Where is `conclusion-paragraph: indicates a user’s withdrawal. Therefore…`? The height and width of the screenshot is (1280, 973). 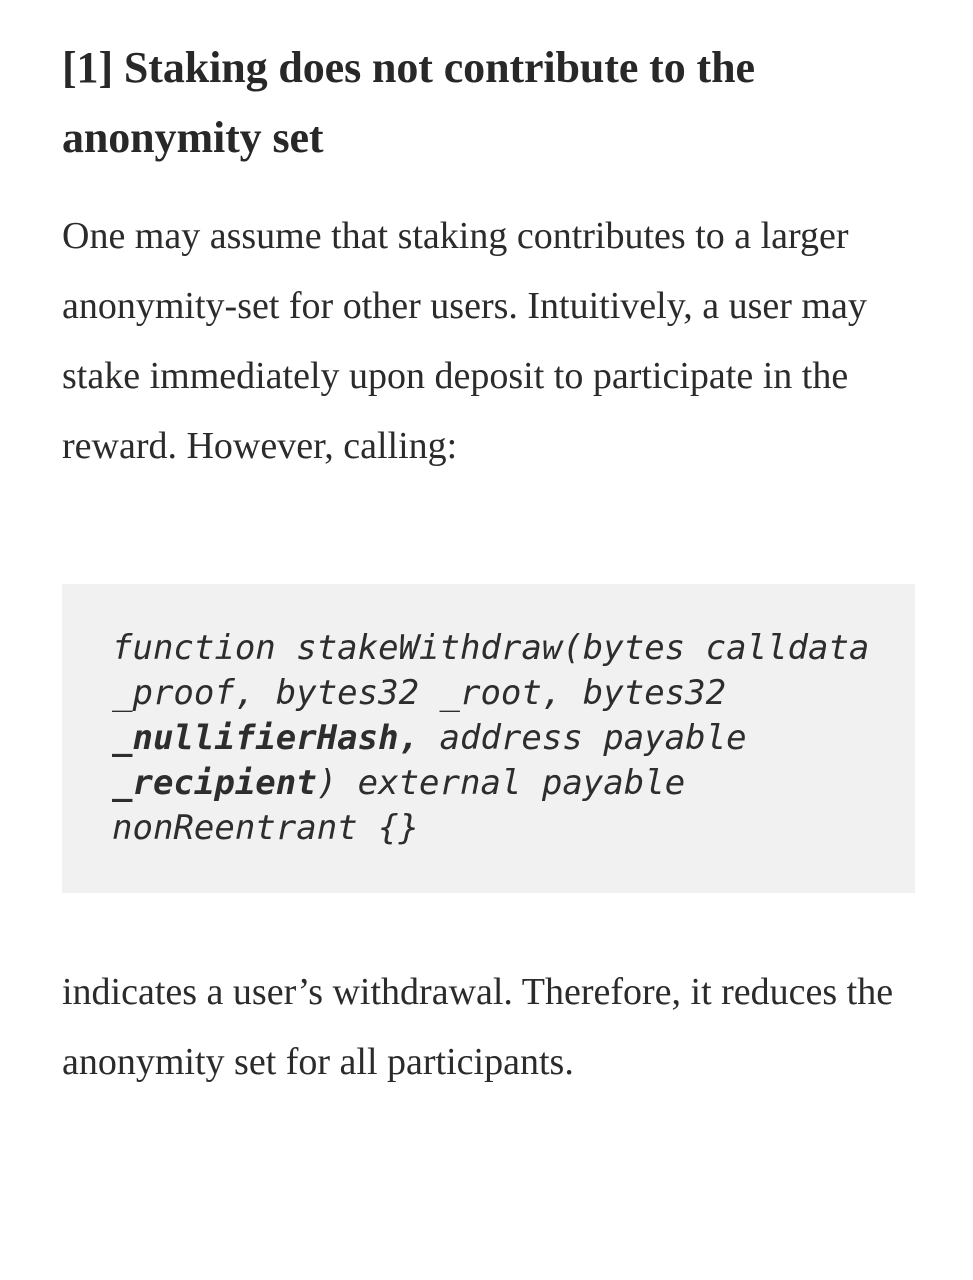 conclusion-paragraph: indicates a user’s withdrawal. Therefore… is located at coordinates (478, 1027).